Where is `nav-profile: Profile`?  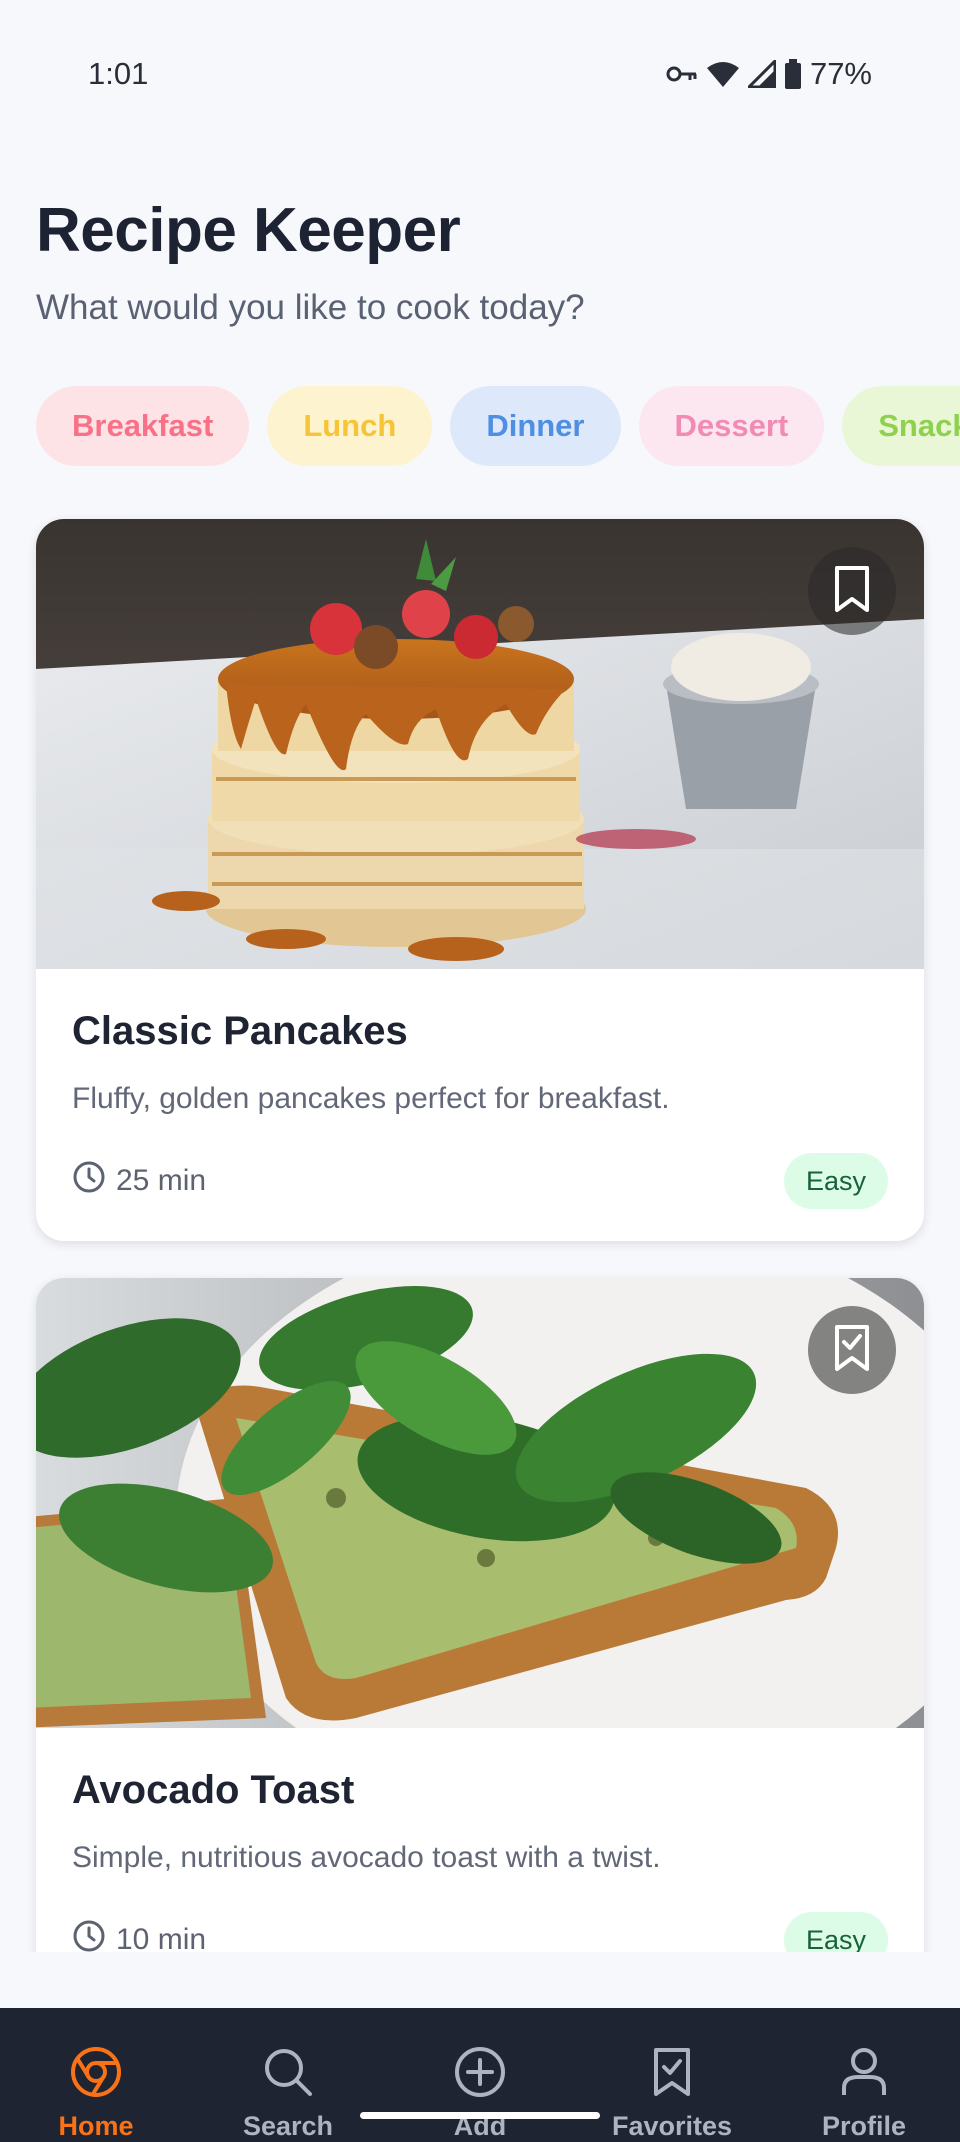 nav-profile: Profile is located at coordinates (864, 2094).